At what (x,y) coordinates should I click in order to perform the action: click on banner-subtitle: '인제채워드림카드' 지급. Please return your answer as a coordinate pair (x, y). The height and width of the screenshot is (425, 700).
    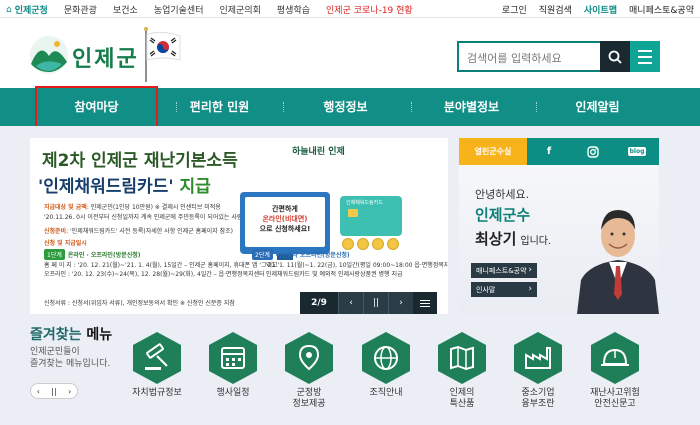
    Looking at the image, I should click on (124, 187).